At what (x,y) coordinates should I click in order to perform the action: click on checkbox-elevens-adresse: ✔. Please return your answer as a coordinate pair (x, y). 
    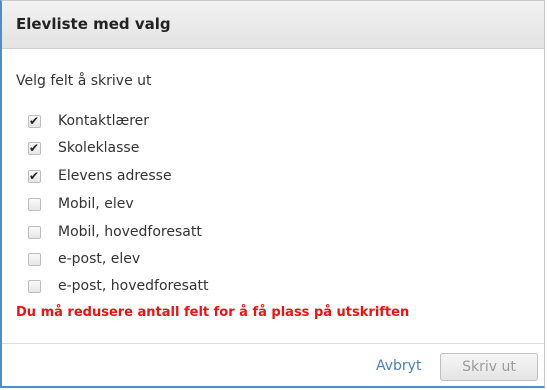
    Looking at the image, I should click on (34, 175).